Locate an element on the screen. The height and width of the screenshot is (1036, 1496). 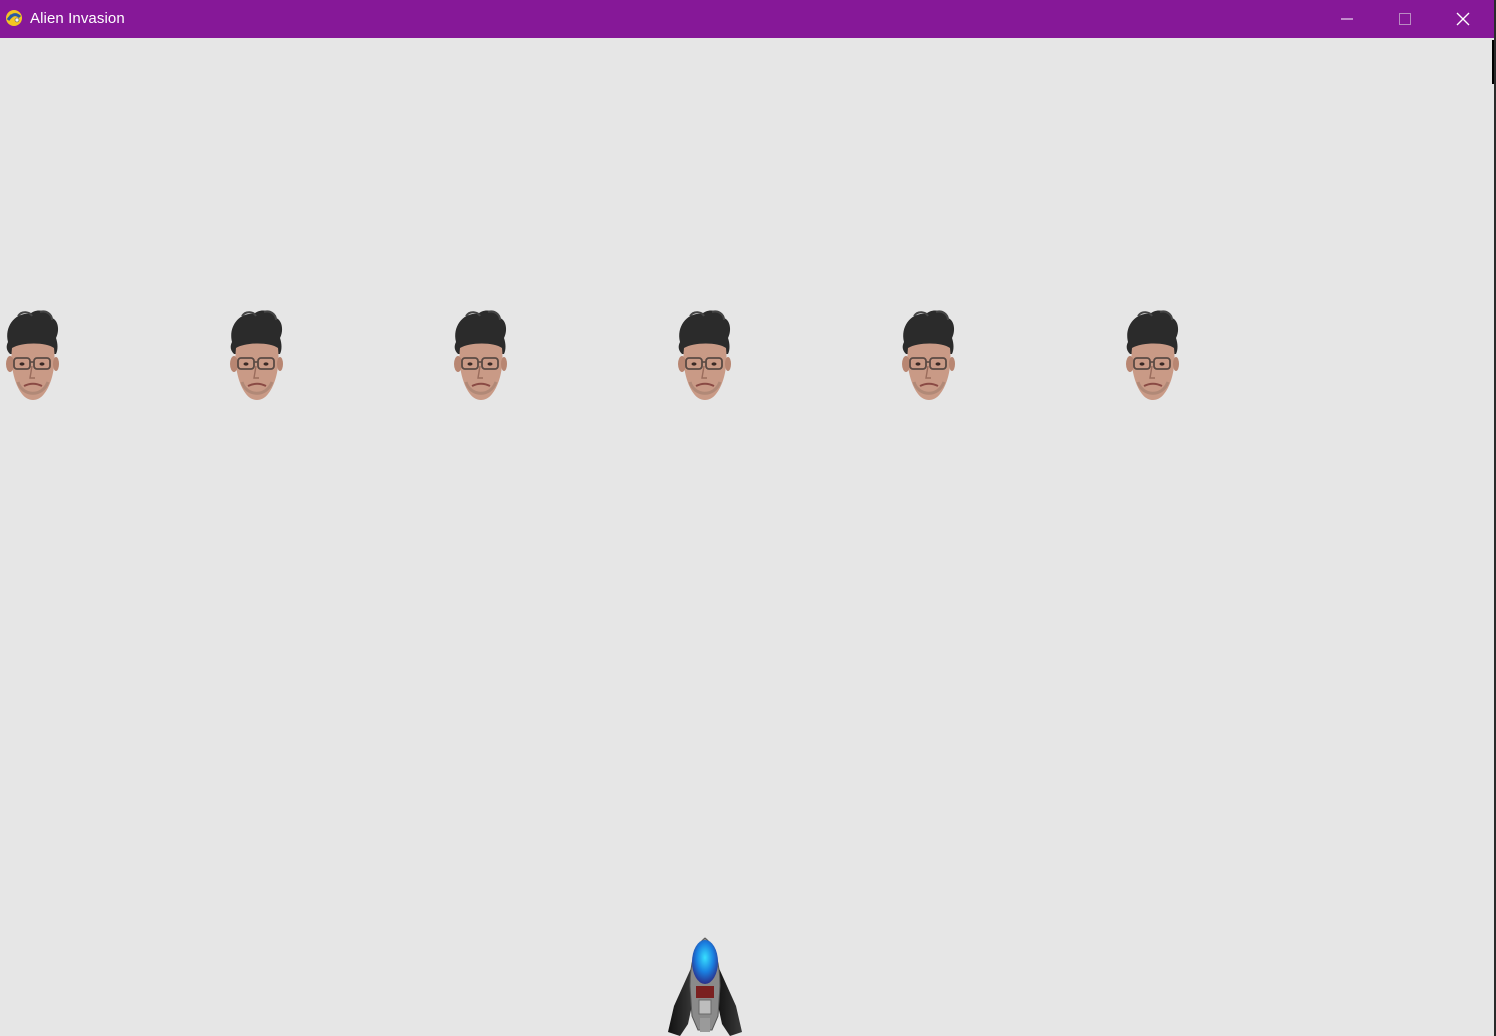
ship is located at coordinates (705, 986).